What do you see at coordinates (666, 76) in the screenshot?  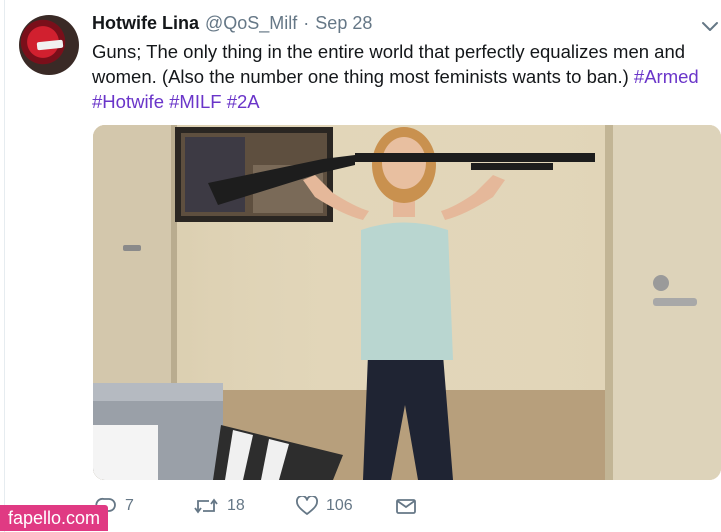 I see `hashtag-armed: #Armed` at bounding box center [666, 76].